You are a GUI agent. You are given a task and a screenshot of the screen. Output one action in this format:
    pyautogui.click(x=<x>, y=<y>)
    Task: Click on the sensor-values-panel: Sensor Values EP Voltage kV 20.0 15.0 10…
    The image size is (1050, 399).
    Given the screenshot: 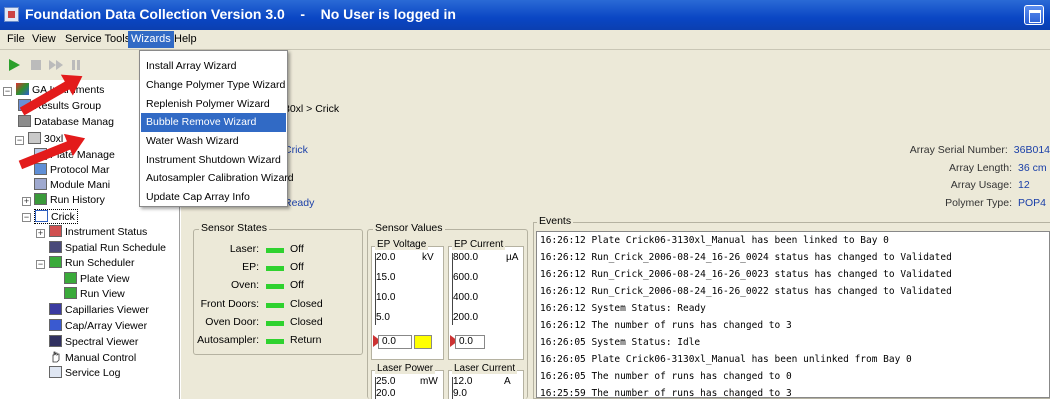 What is the action you would take?
    pyautogui.click(x=447, y=310)
    